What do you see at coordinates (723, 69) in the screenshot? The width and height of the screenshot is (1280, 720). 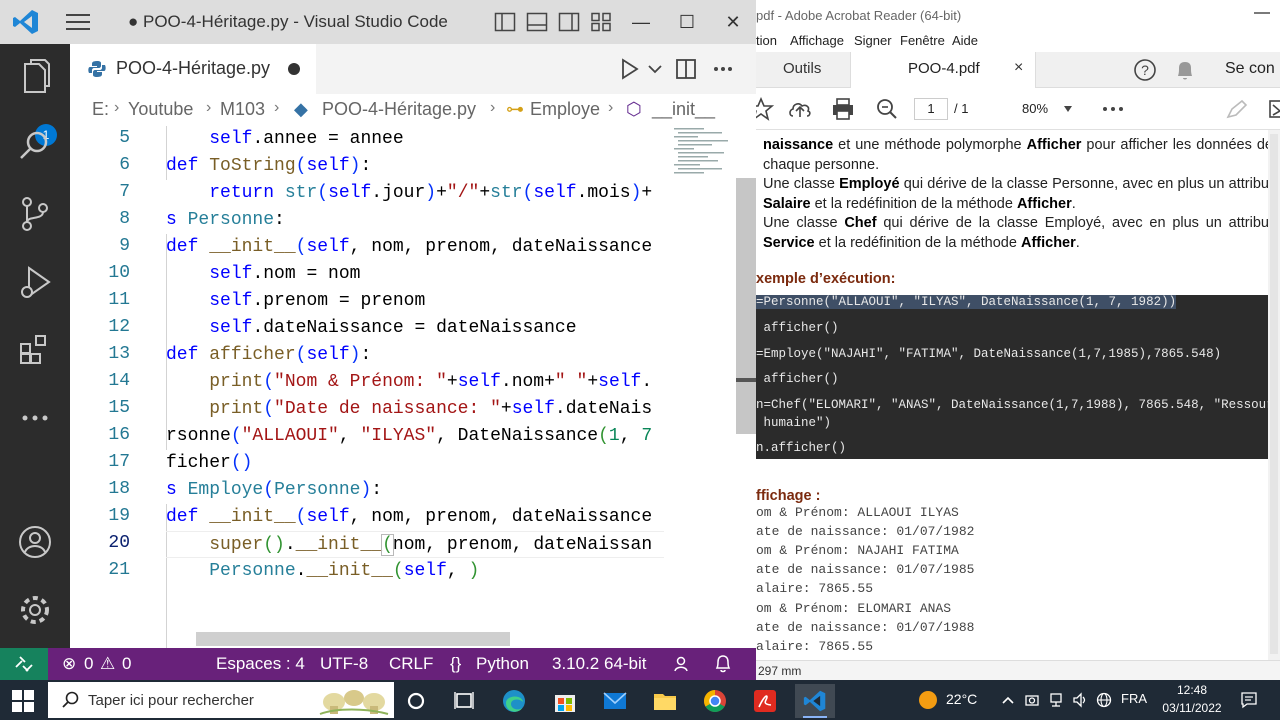 I see `more-actions-icon` at bounding box center [723, 69].